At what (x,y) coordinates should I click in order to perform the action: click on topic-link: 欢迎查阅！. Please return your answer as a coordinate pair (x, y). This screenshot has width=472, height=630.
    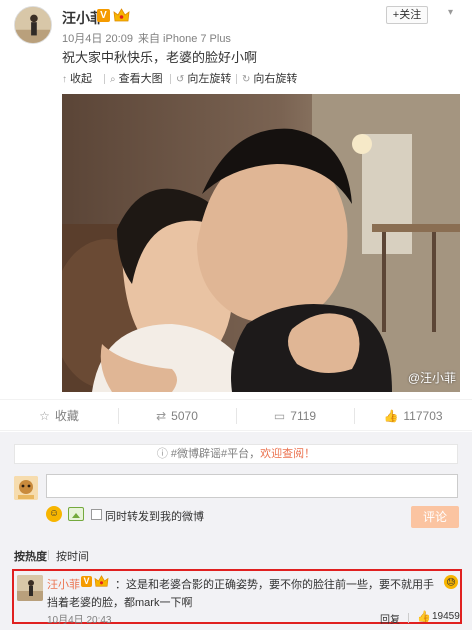
    Looking at the image, I should click on (287, 454).